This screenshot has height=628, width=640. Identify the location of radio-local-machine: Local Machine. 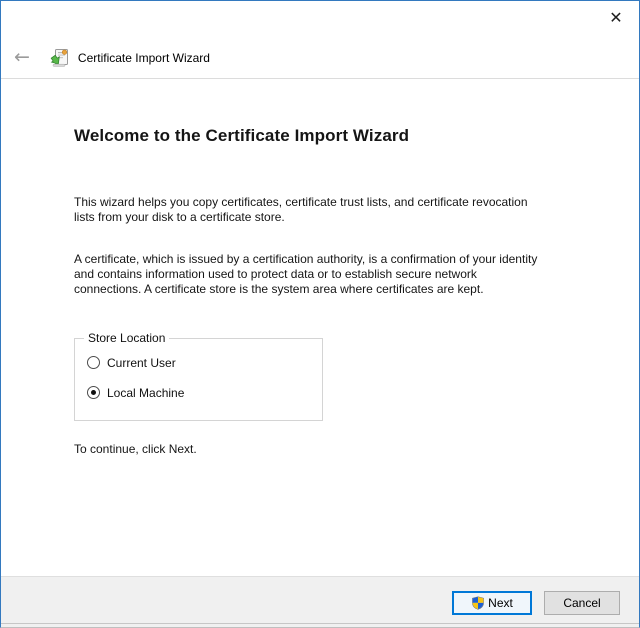
(204, 393).